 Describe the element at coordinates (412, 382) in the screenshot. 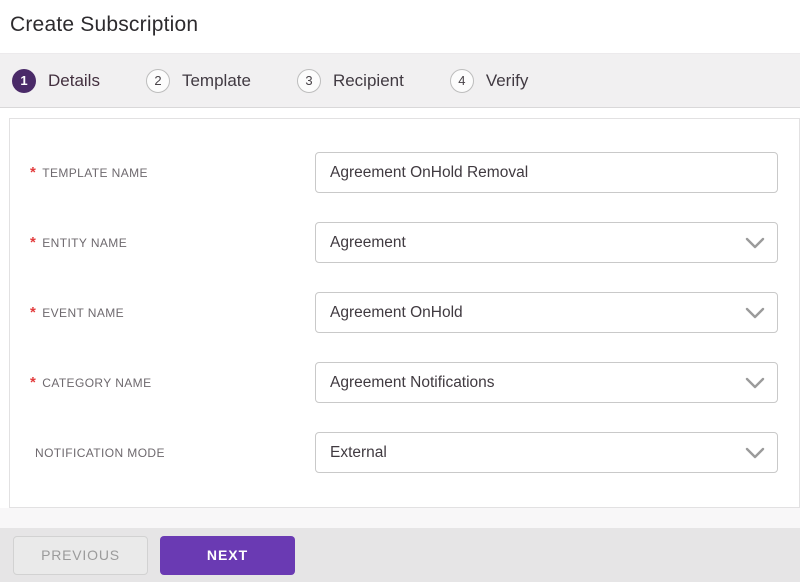

I see `category-name-value: Agreement Notifications` at that location.